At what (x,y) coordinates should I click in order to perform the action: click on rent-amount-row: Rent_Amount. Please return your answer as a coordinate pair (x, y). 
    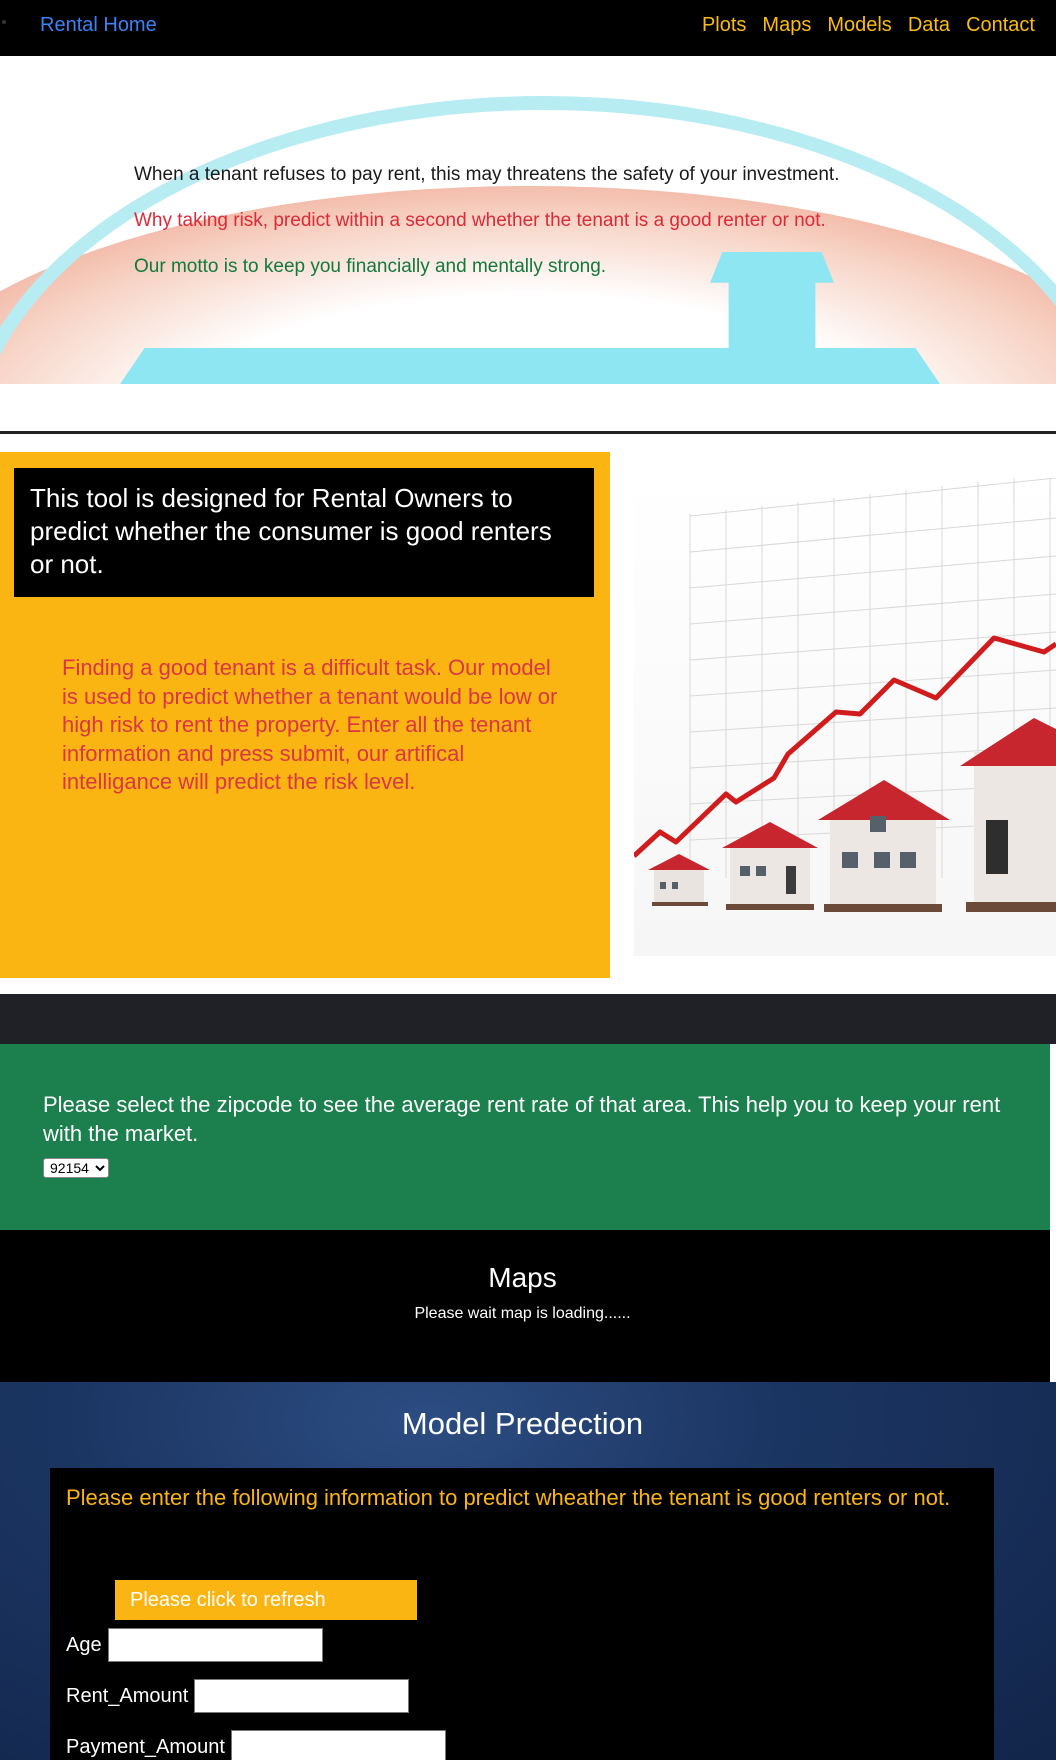
    Looking at the image, I should click on (238, 1696).